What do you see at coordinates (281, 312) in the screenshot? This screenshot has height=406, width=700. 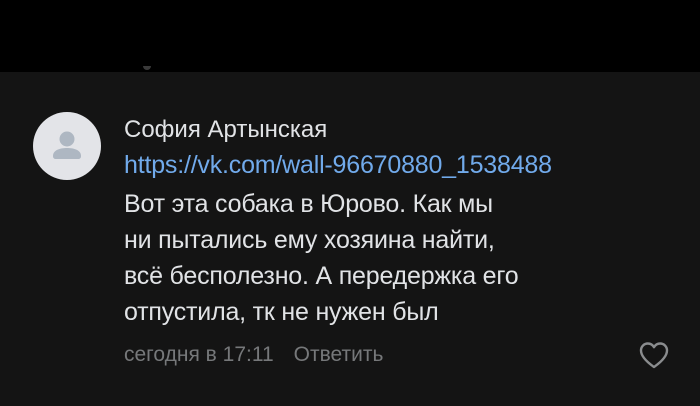 I see `comment-text-line: отпустила, тк не нужен был` at bounding box center [281, 312].